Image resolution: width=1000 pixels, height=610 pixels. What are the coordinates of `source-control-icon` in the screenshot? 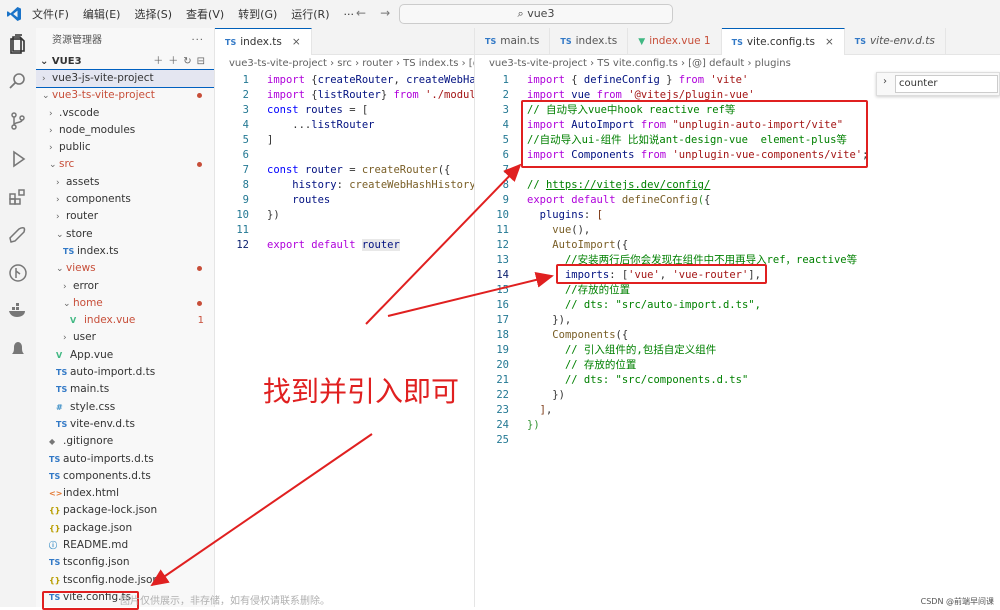 It's located at (18, 121).